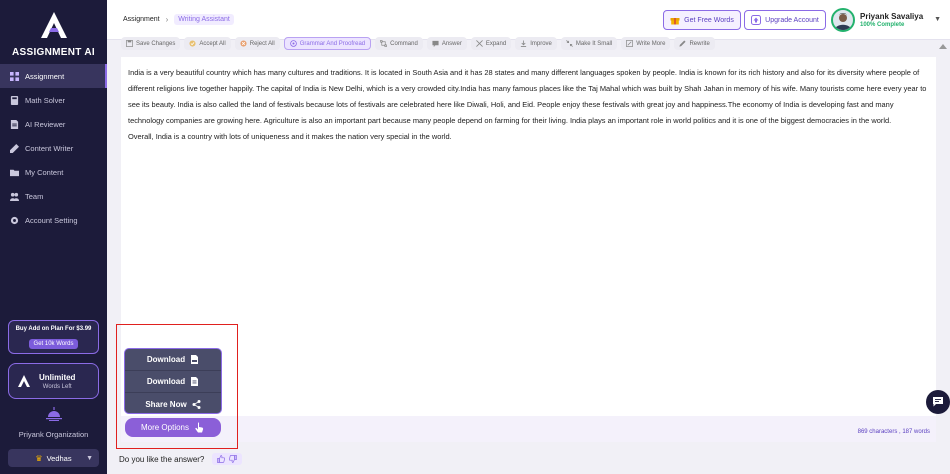 The height and width of the screenshot is (474, 950). Describe the element at coordinates (14, 76) in the screenshot. I see `grid-icon` at that location.